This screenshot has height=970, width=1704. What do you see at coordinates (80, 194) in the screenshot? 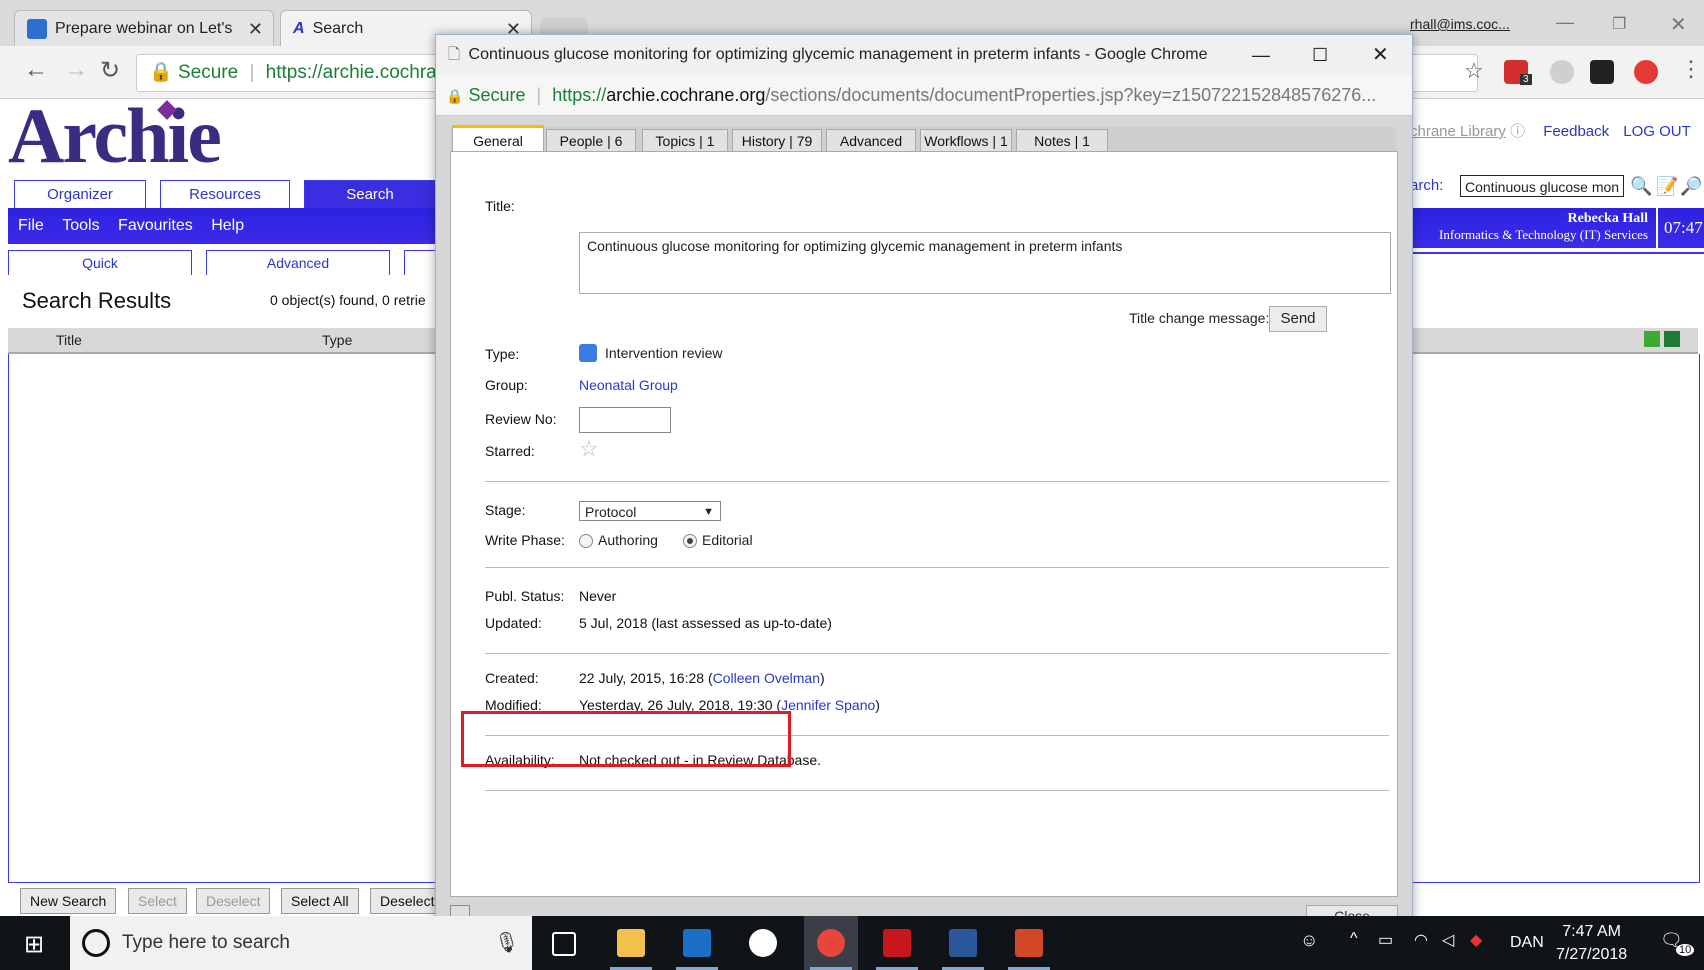
I see `tab-organizer: Organizer` at bounding box center [80, 194].